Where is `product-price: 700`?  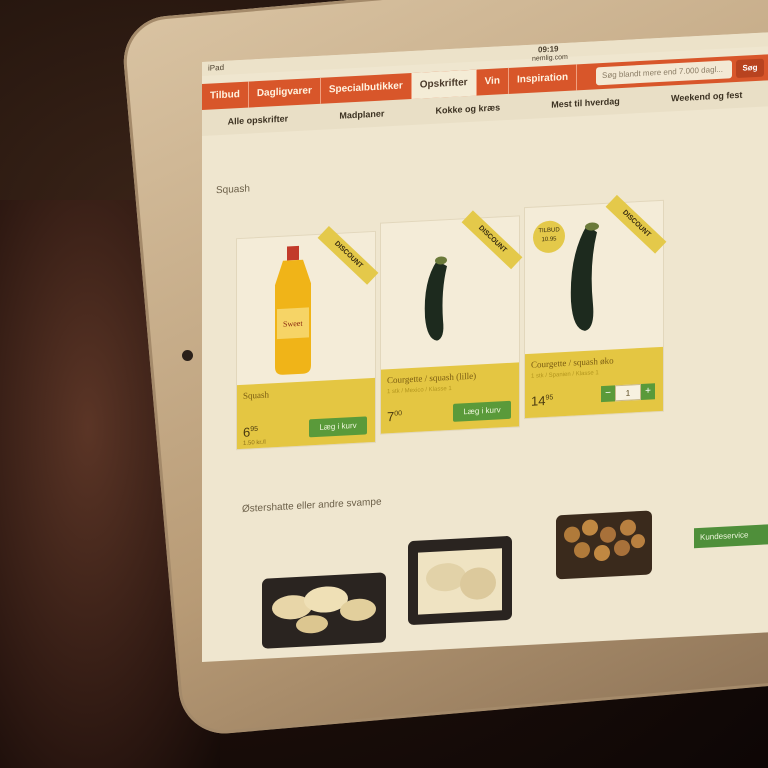 product-price: 700 is located at coordinates (395, 416).